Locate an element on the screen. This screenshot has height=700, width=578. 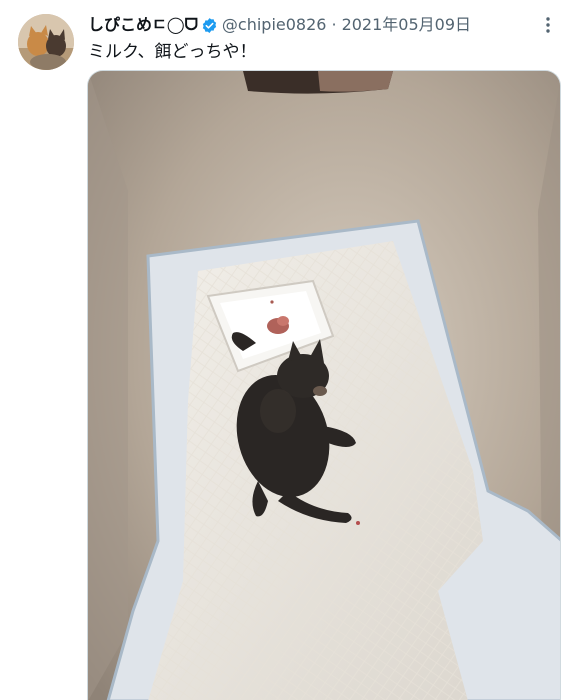
tweet-header: しぴこめㄷ◯ᗜ @chipie0826 · 2021年05月09日 is located at coordinates (313, 25).